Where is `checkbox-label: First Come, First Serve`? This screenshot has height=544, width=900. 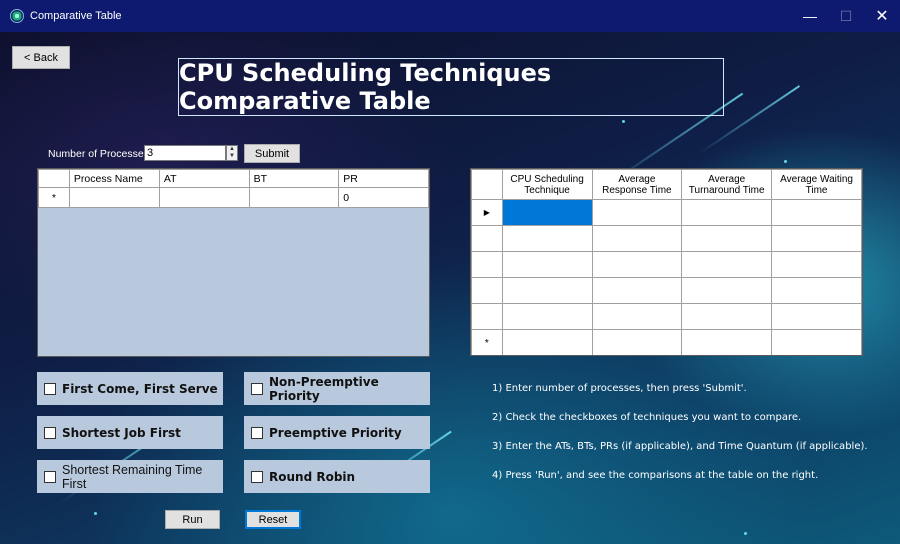
checkbox-label: First Come, First Serve is located at coordinates (140, 388).